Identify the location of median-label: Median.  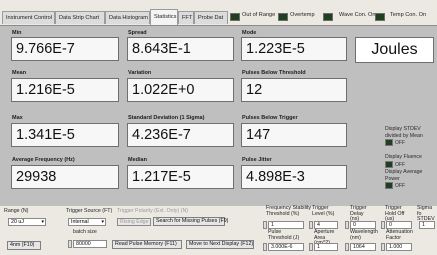
(137, 160).